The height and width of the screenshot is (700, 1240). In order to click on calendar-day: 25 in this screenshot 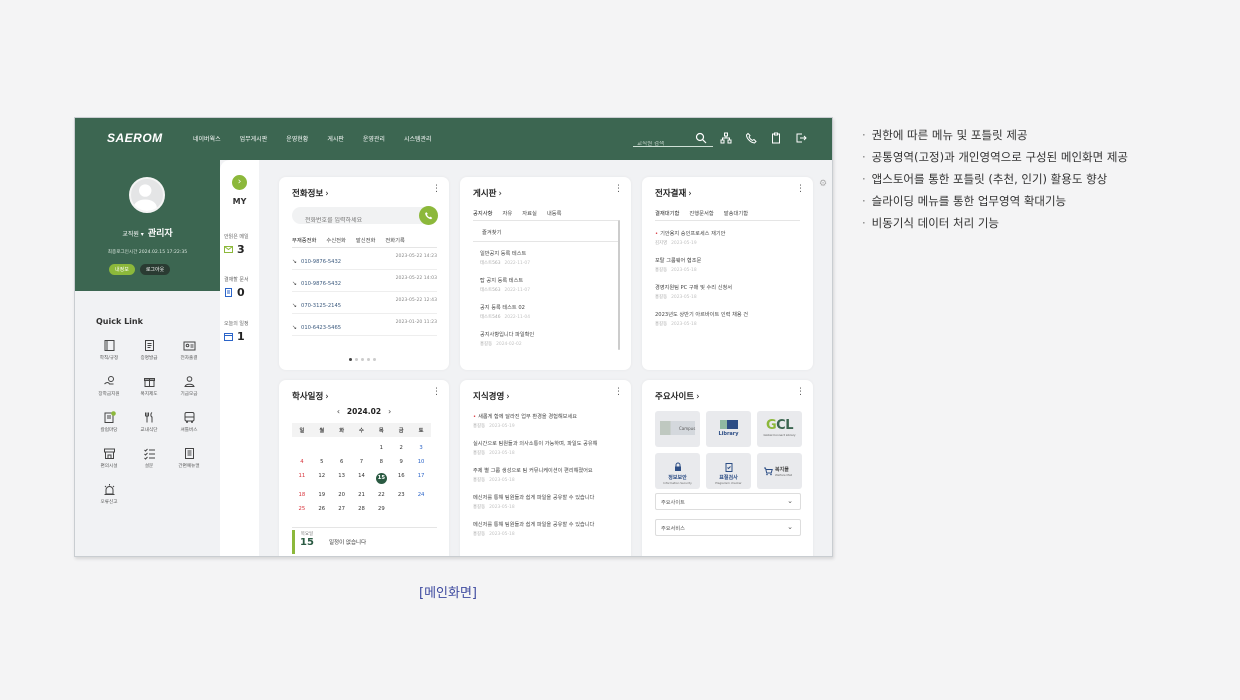, I will do `click(302, 509)`.